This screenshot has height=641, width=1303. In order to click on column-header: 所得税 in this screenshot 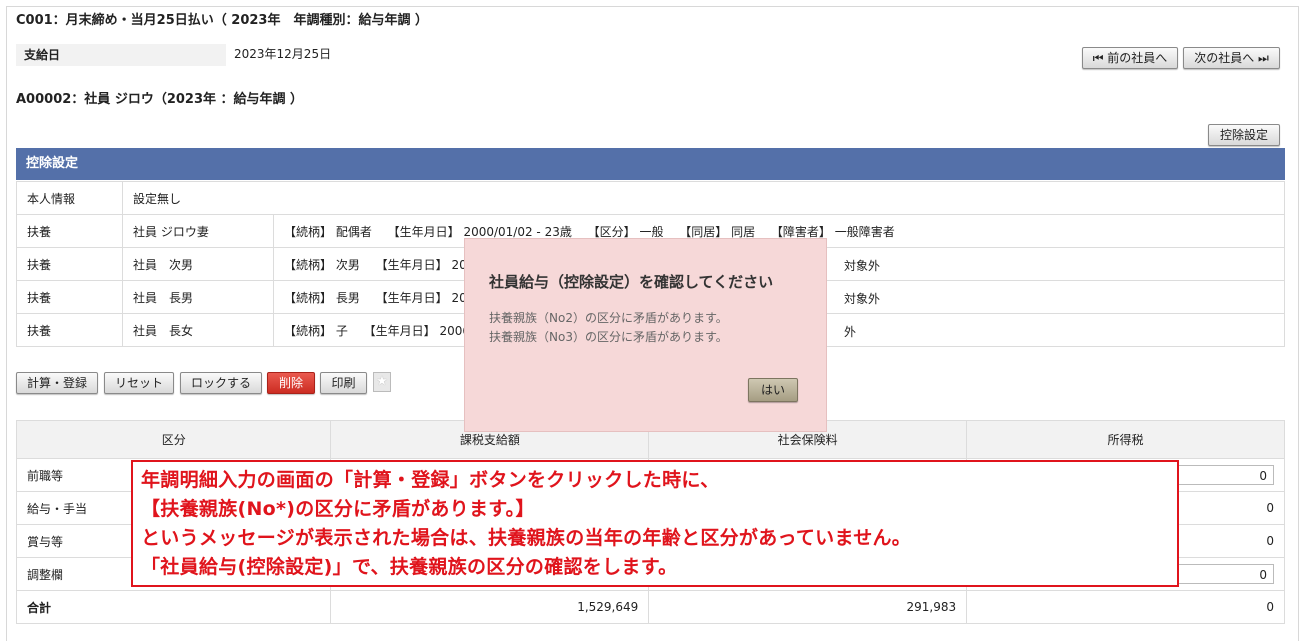, I will do `click(1125, 439)`.